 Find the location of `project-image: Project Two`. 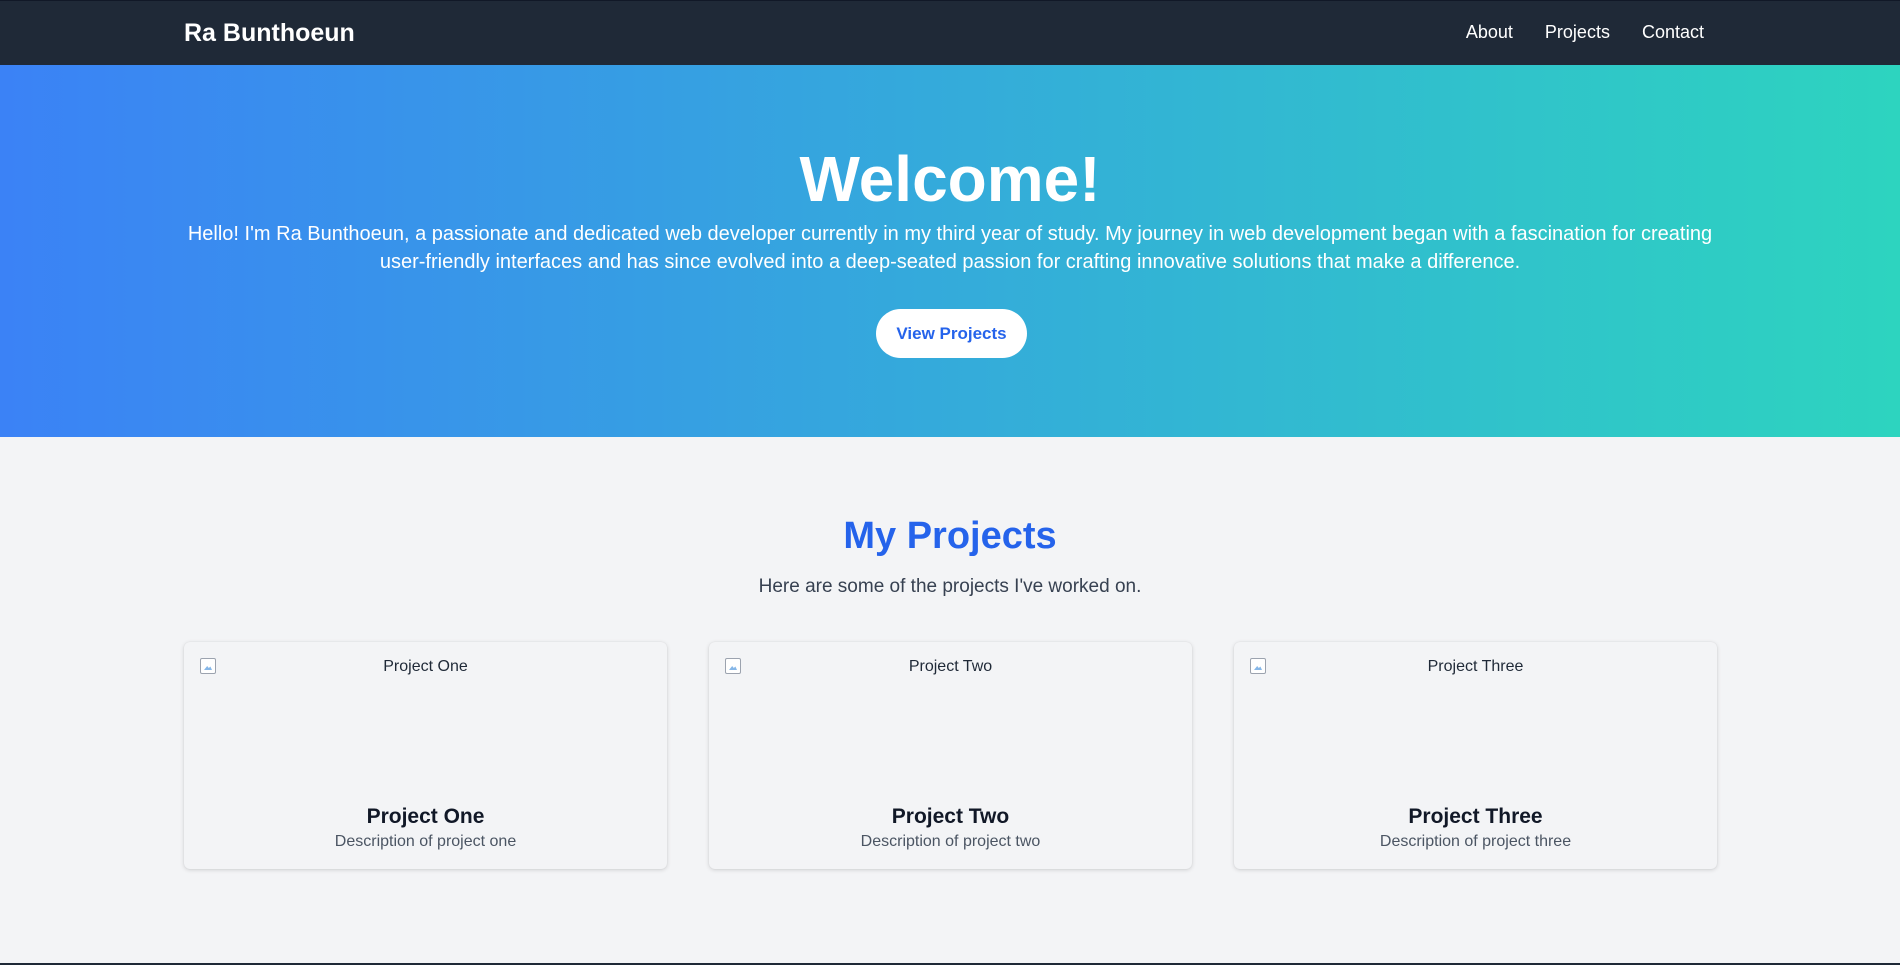

project-image: Project Two is located at coordinates (950, 731).